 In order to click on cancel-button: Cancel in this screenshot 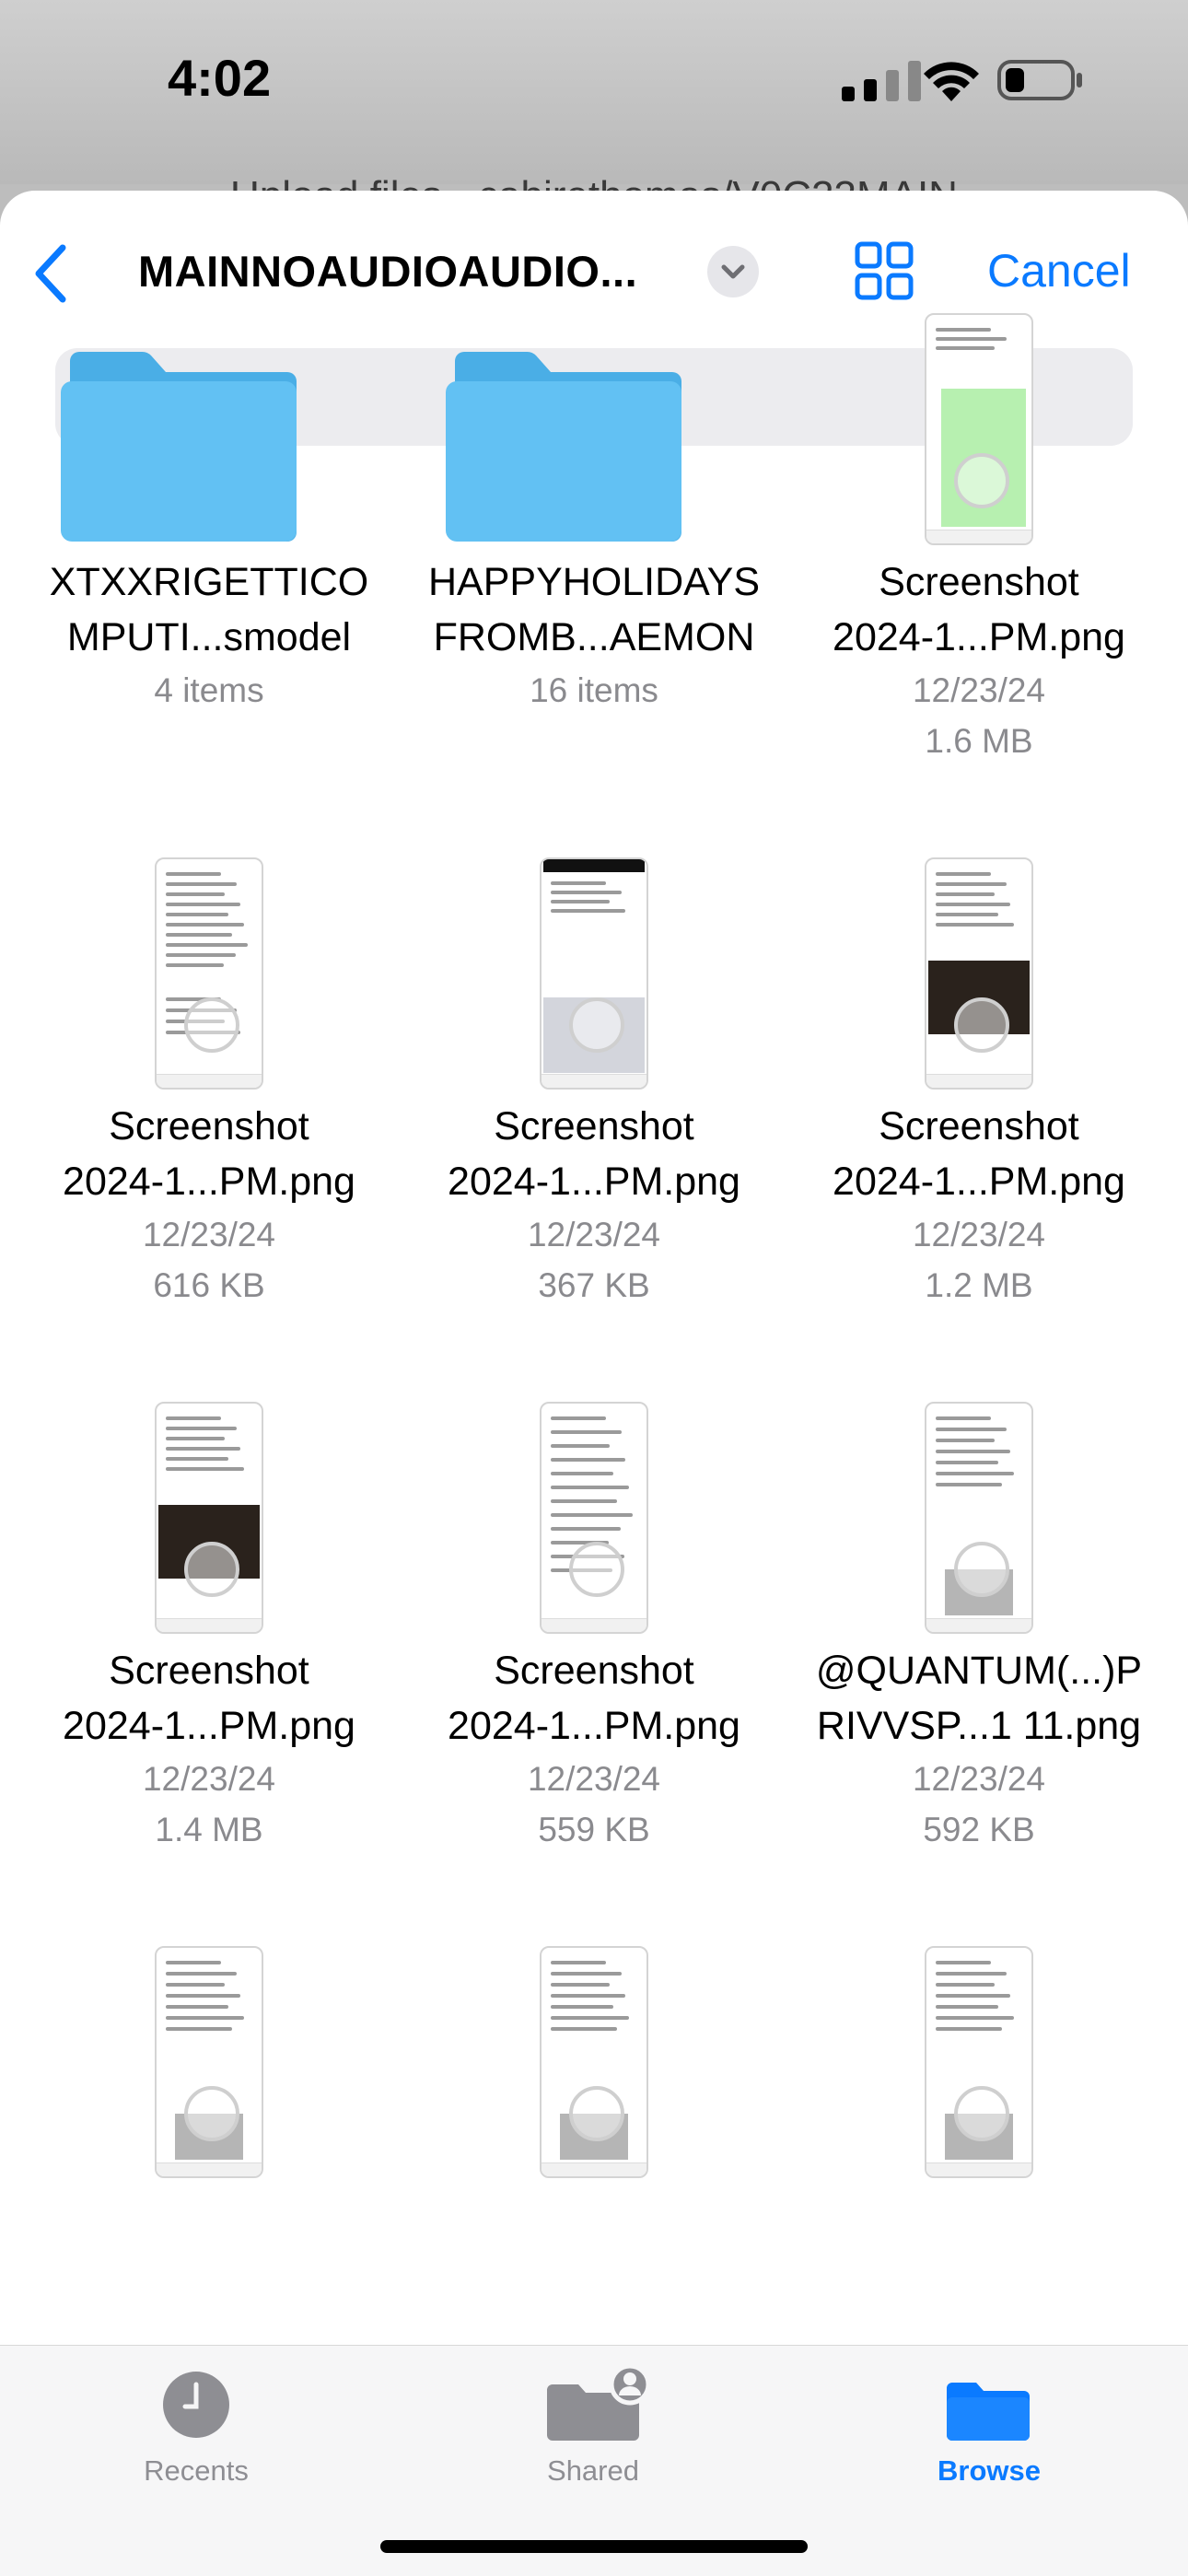, I will do `click(1059, 270)`.